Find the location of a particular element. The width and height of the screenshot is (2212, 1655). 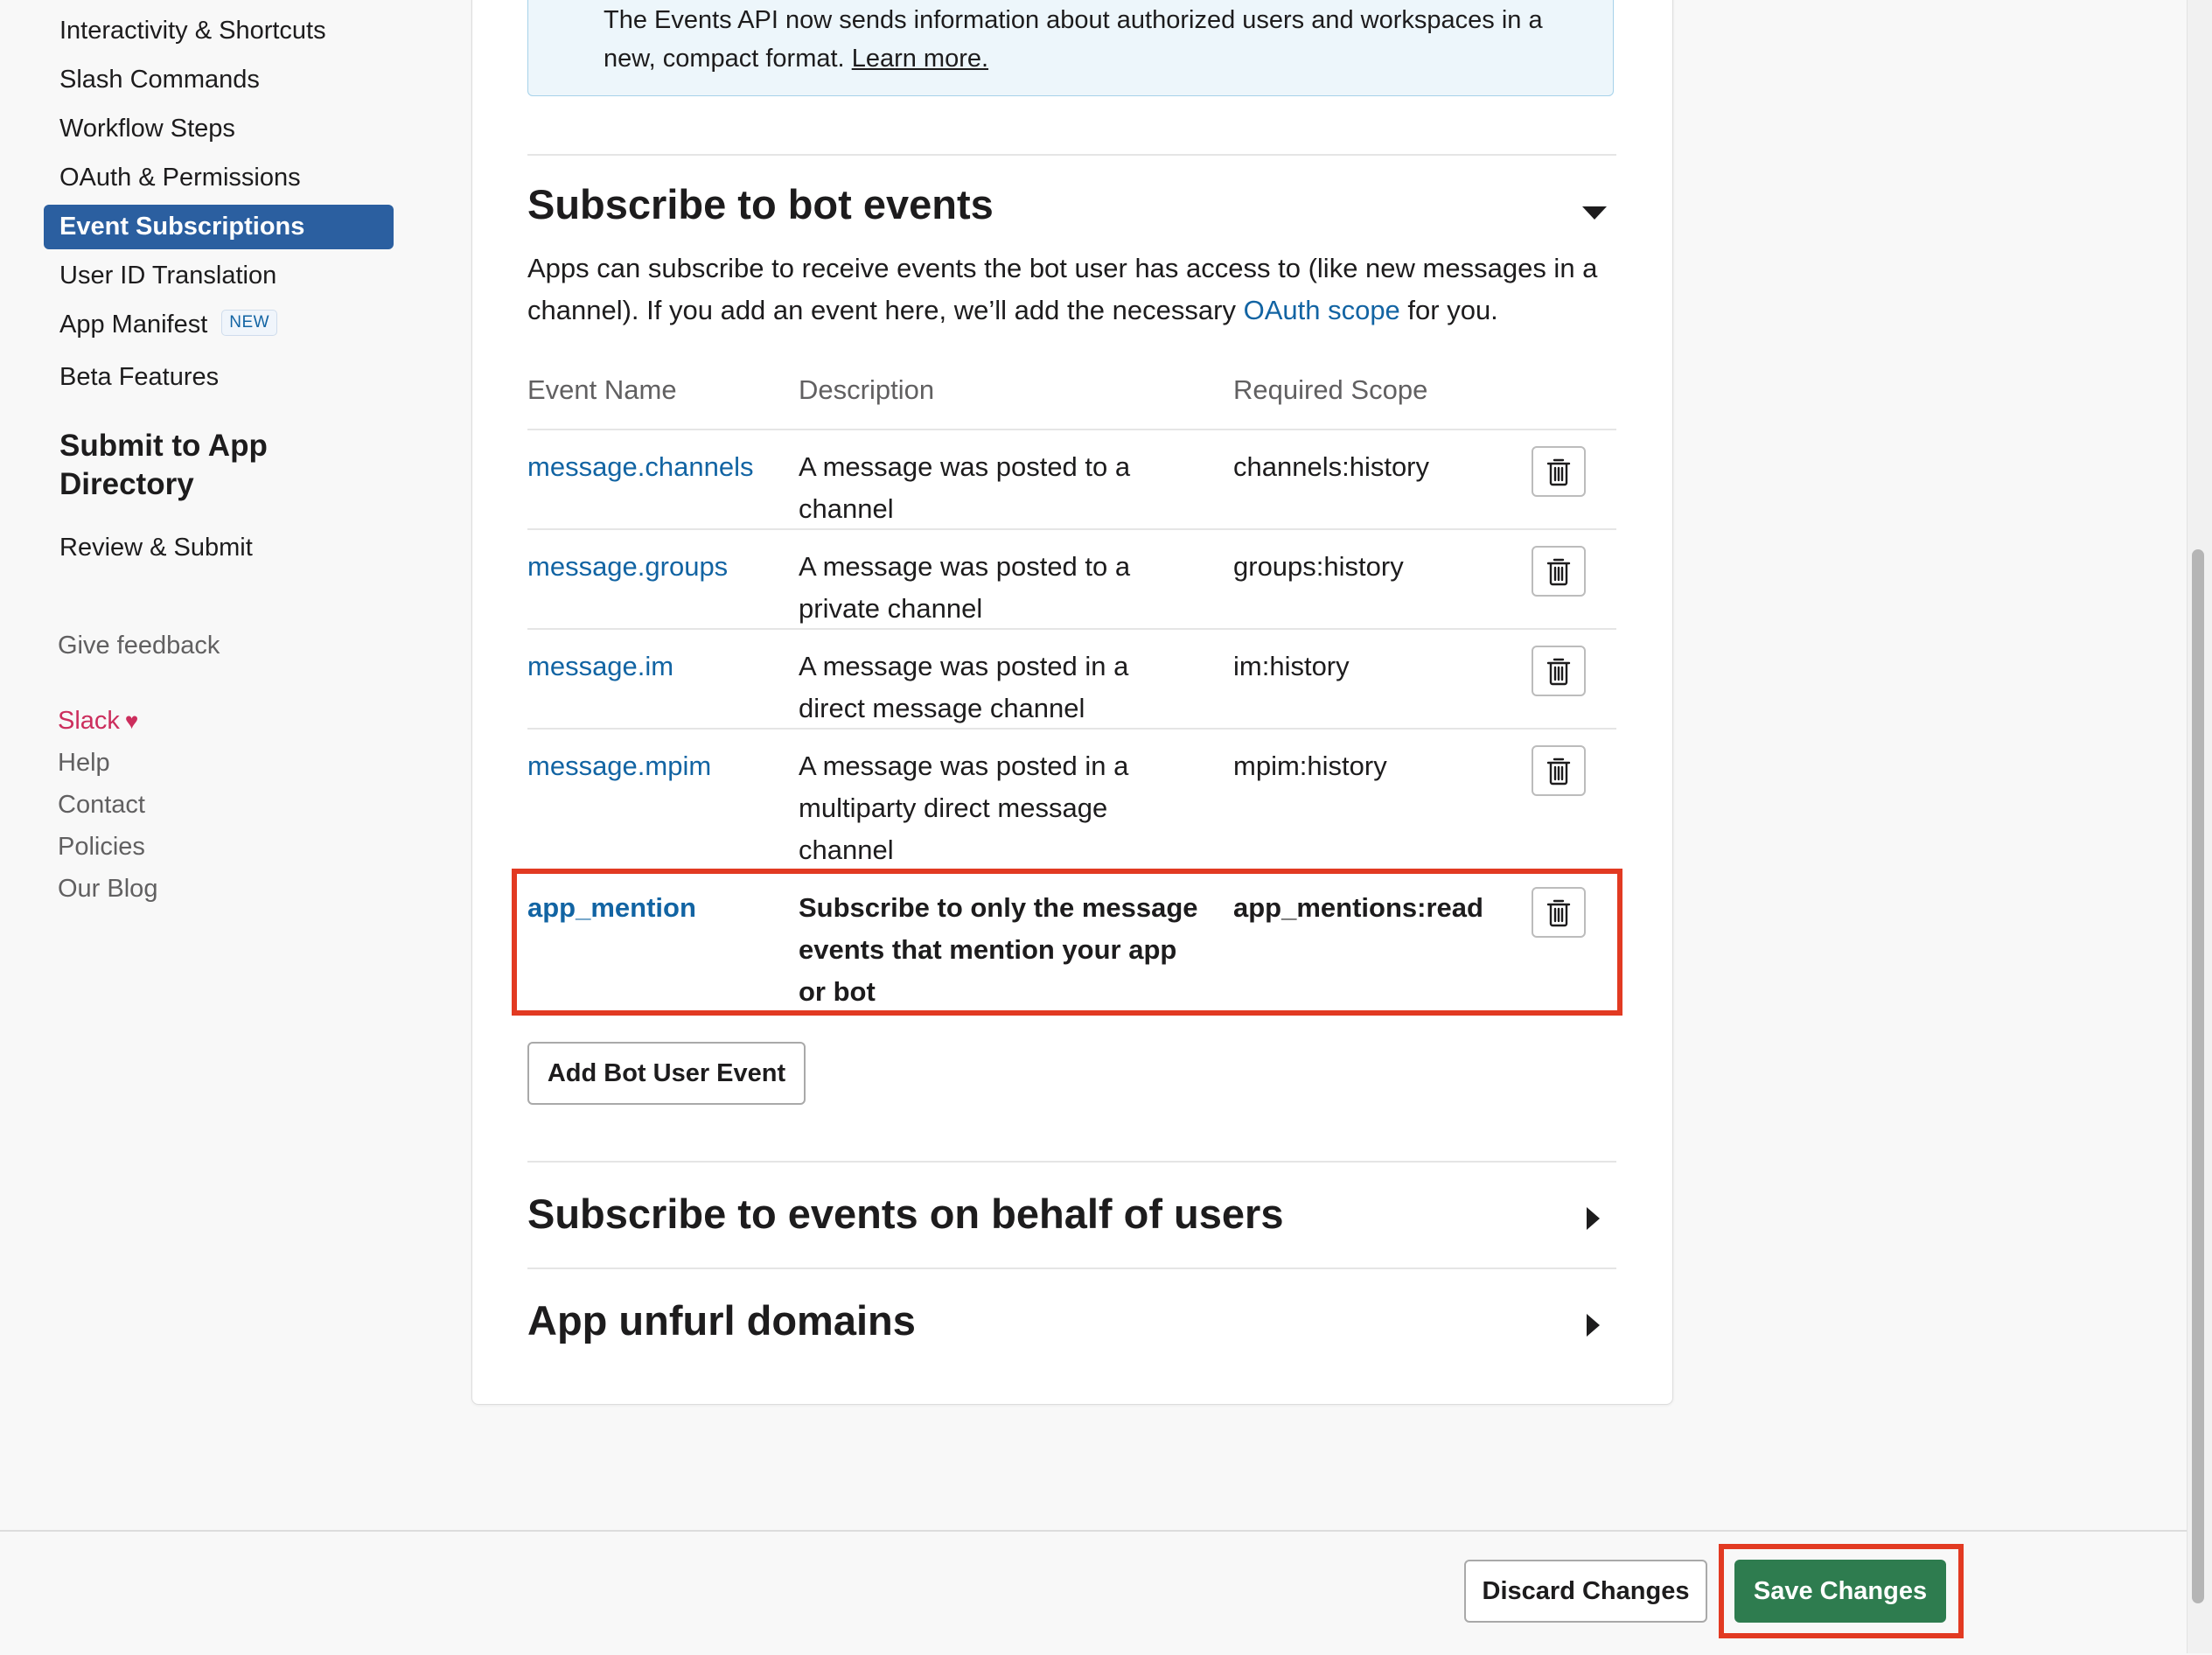

slack-label: Slack is located at coordinates (89, 721).